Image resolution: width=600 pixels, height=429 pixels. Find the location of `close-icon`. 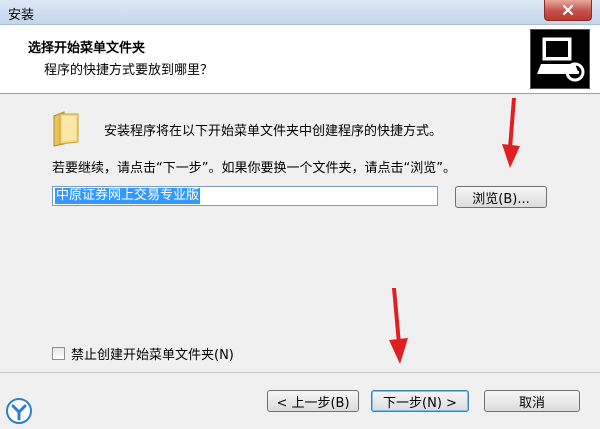

close-icon is located at coordinates (568, 10).